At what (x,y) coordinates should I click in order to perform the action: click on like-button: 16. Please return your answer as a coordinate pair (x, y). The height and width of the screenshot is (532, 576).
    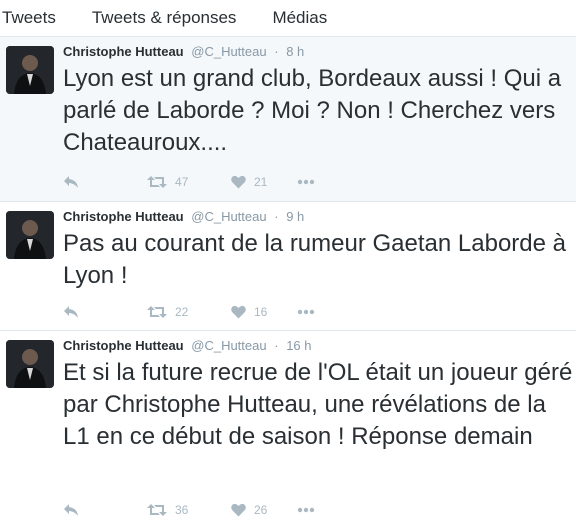
    Looking at the image, I should click on (264, 312).